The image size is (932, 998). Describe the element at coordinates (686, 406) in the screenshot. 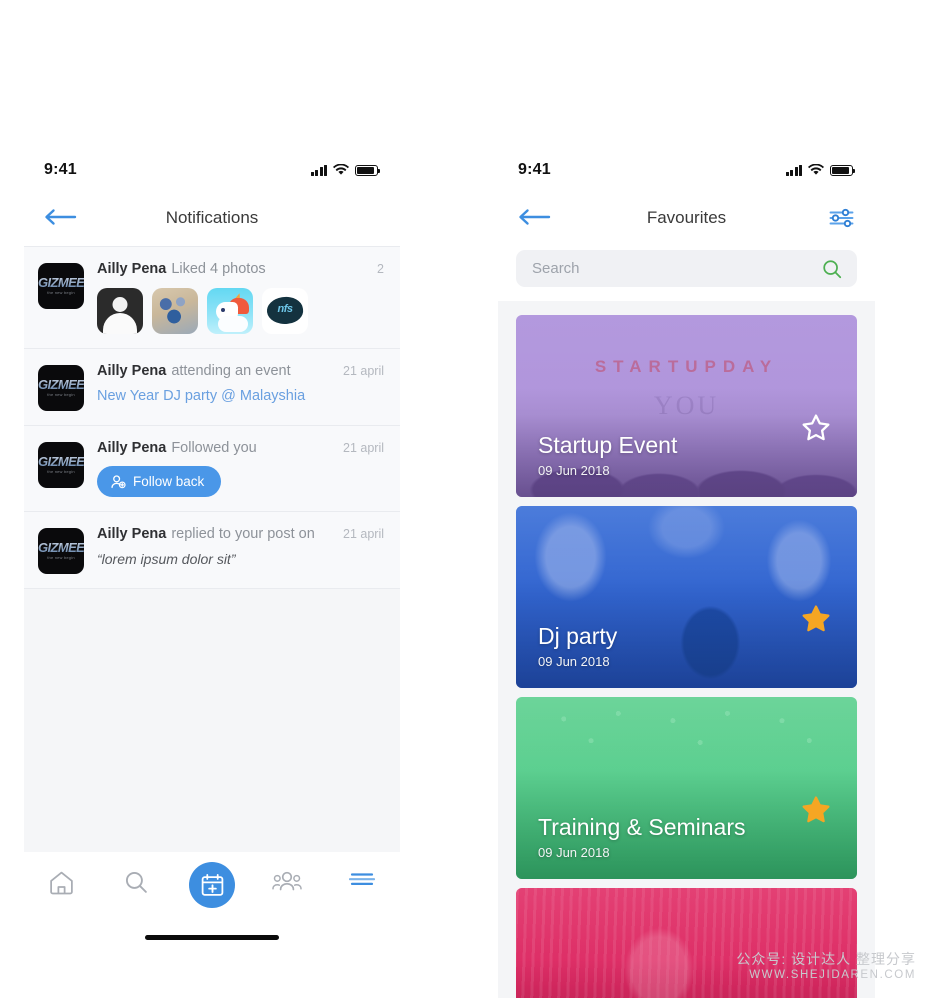

I see `event-card-startup-event: STARTUPDAY YOU Startup Event 09 Jun 2018` at that location.